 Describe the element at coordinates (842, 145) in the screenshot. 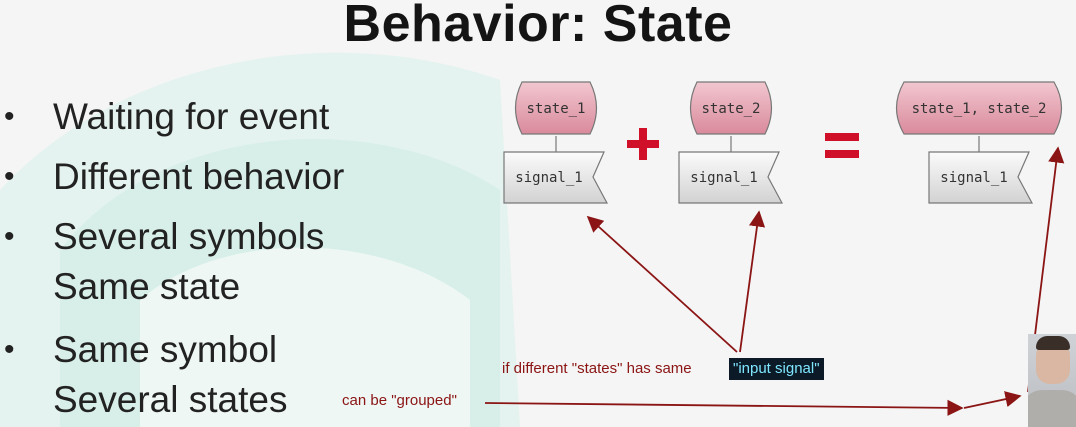

I see `equals-operator` at that location.